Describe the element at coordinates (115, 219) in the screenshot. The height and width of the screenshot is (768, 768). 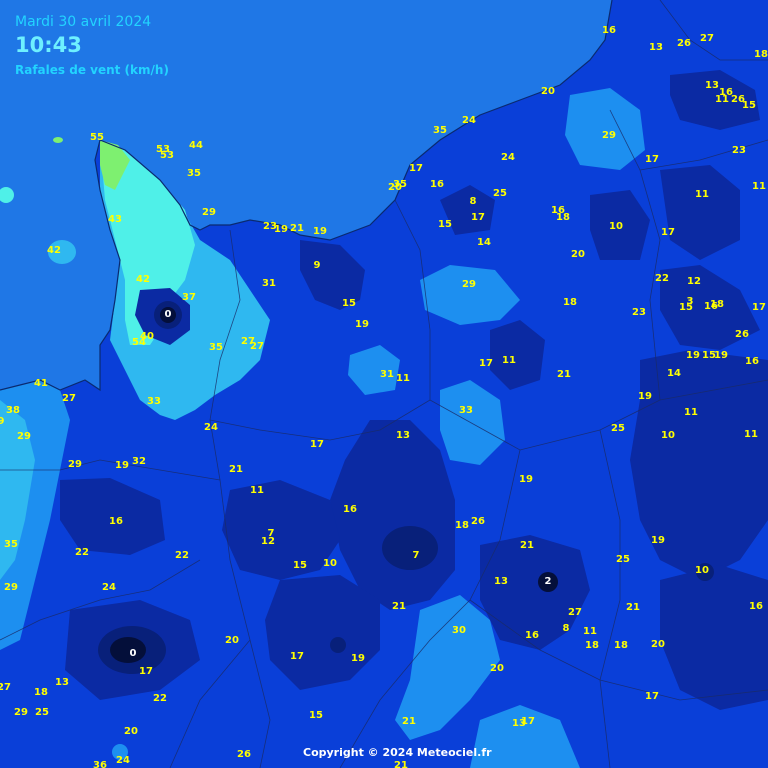
I see `gust-value-label: 43` at that location.